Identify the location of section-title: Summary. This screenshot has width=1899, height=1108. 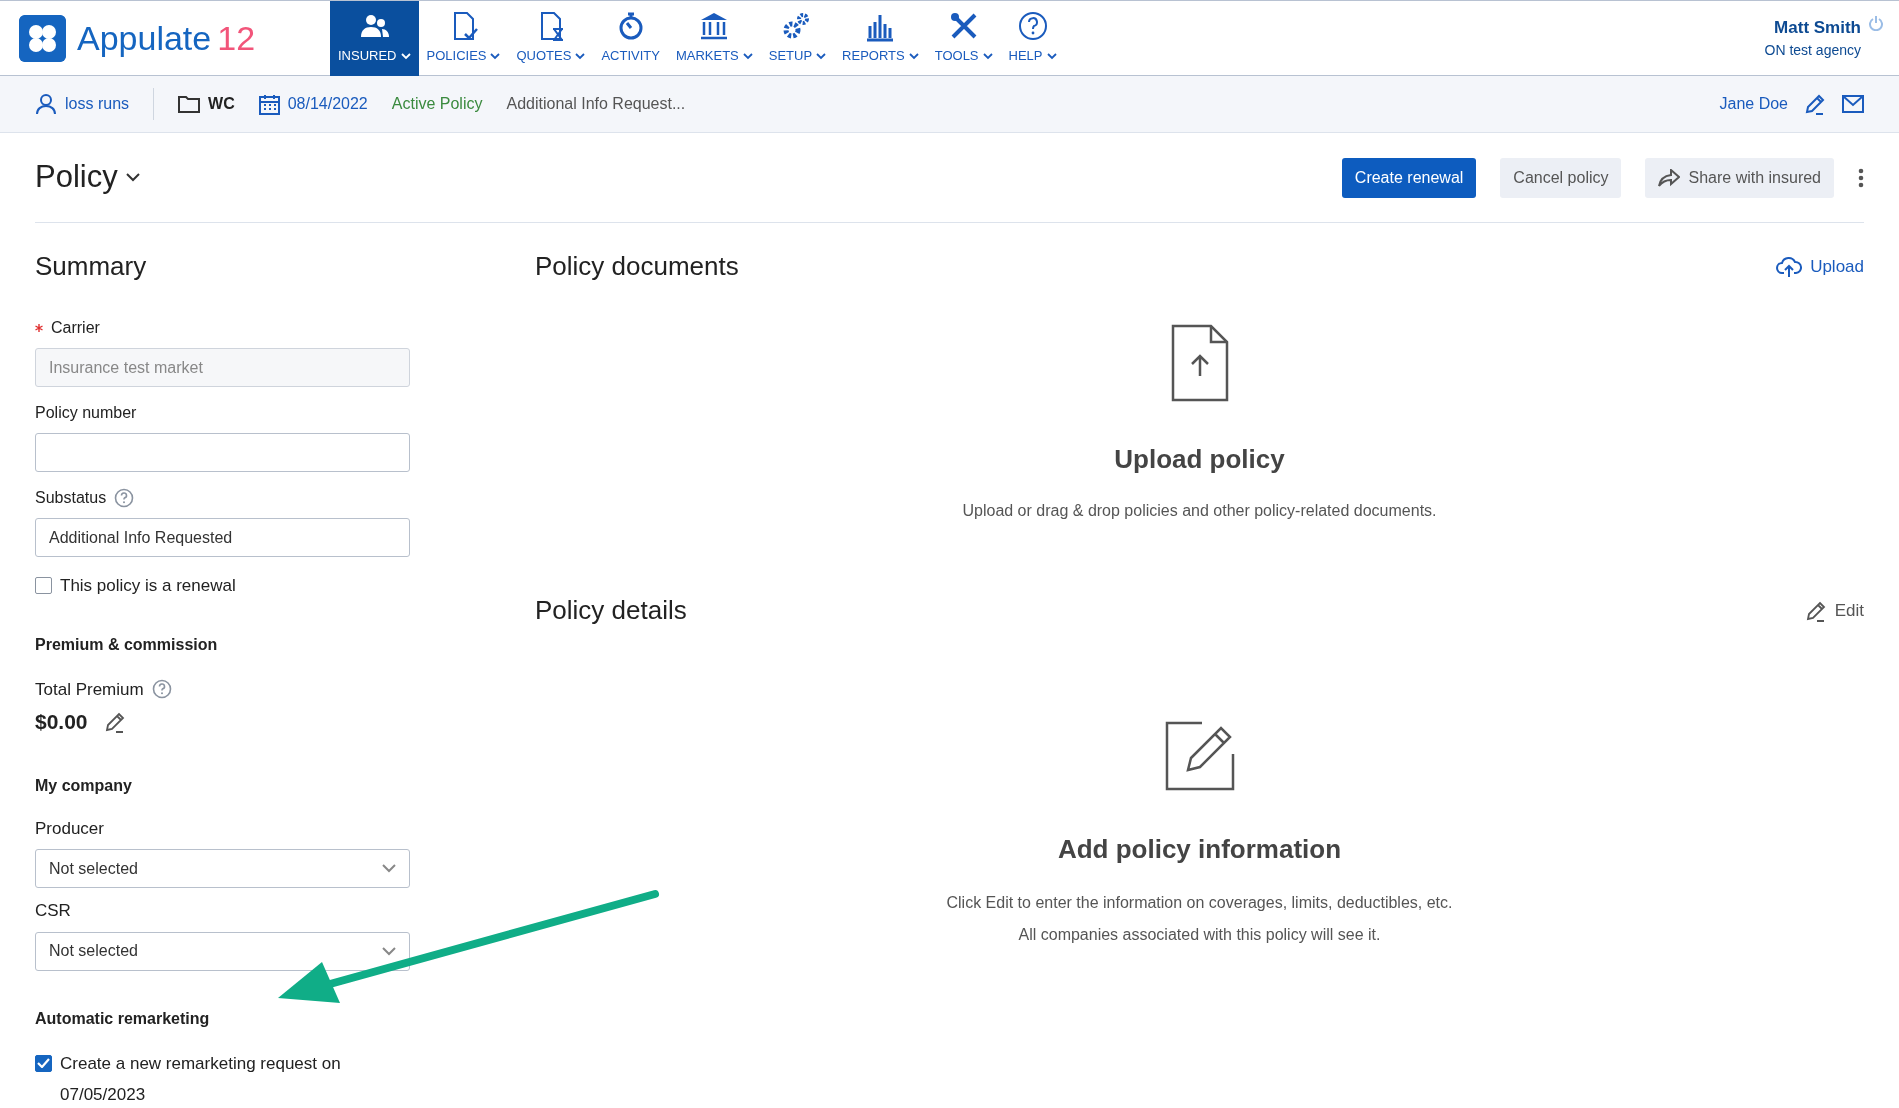
(91, 266).